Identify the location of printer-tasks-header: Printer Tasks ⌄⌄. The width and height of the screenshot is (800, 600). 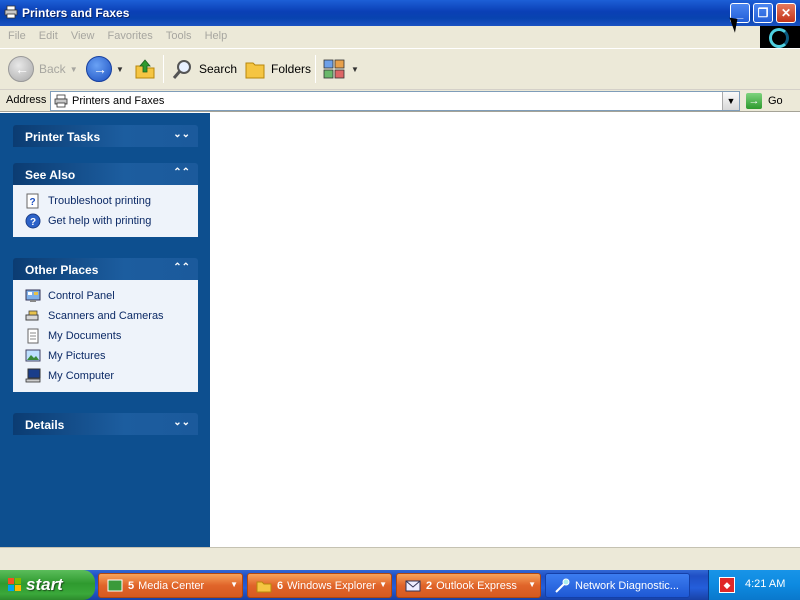
(105, 136).